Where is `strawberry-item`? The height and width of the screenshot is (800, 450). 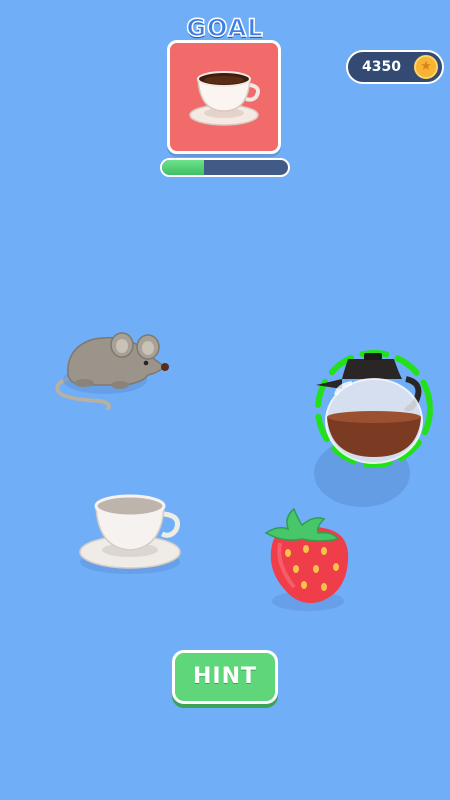
strawberry-item is located at coordinates (305, 559).